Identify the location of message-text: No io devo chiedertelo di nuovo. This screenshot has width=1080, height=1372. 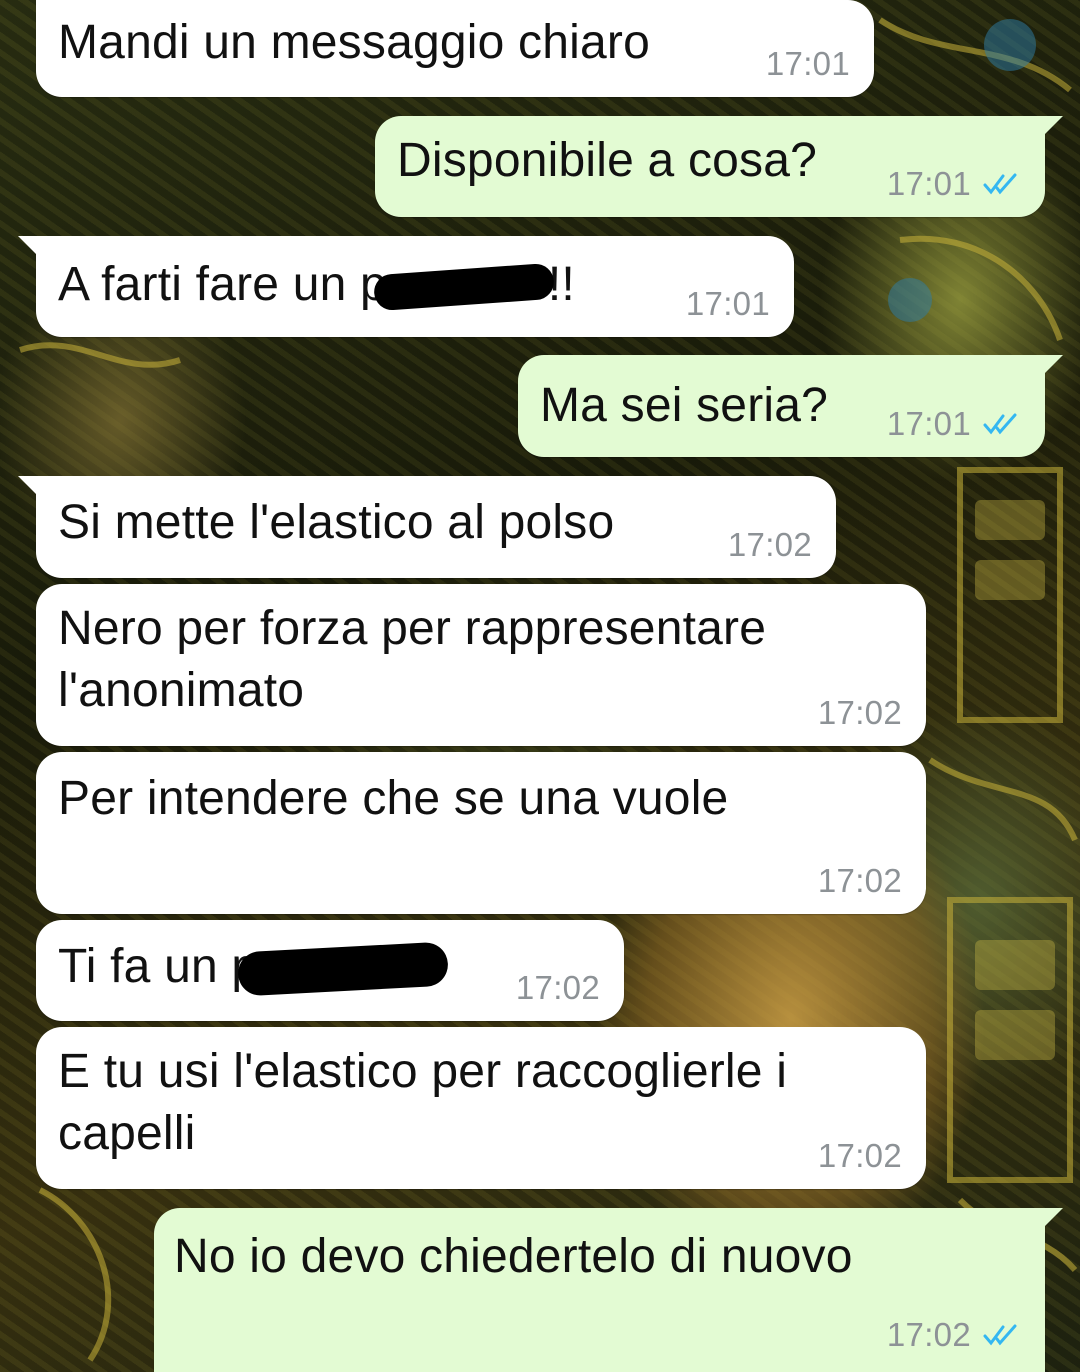
(513, 1256).